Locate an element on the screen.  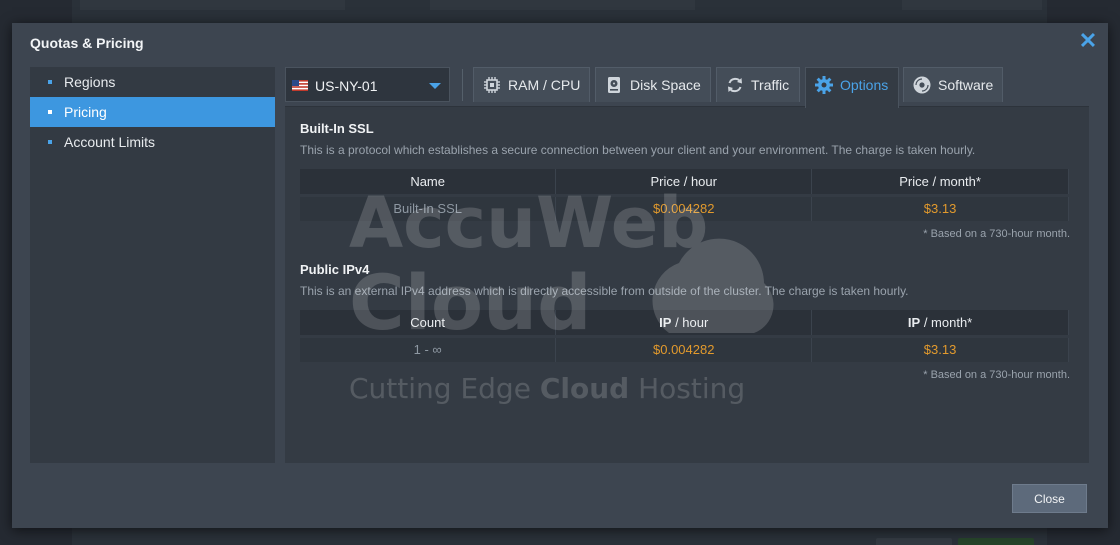
nav-item-label: Regions is located at coordinates (90, 82).